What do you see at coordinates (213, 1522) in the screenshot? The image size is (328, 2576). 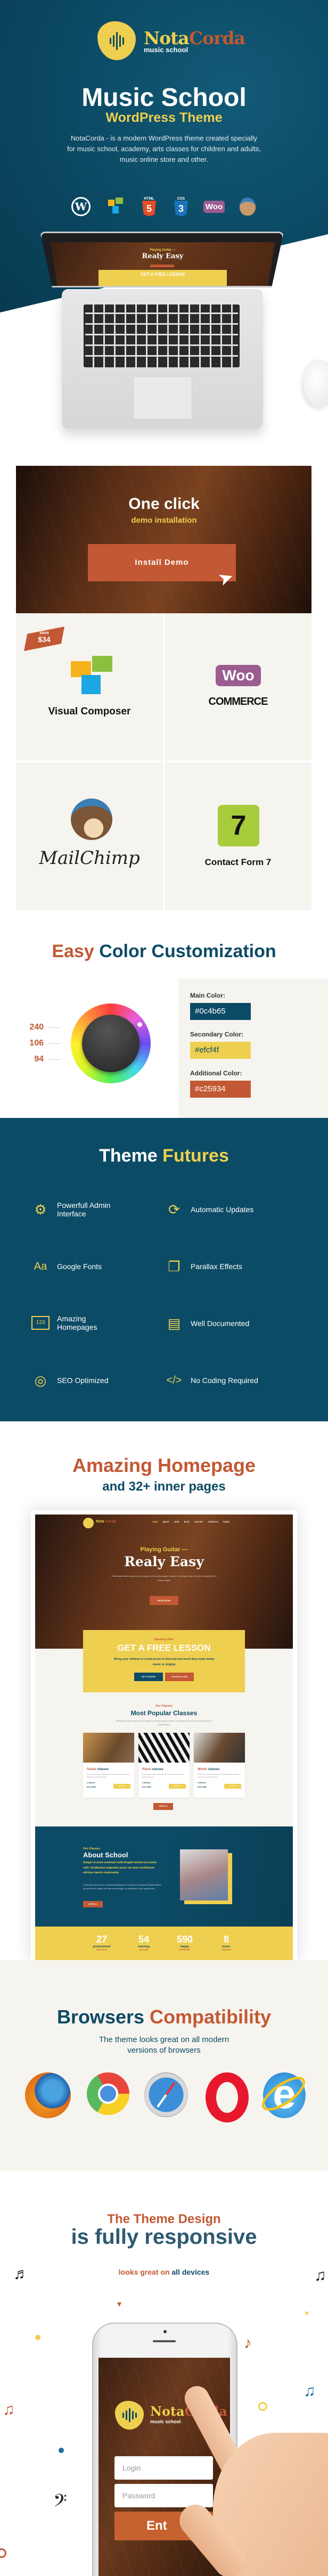 I see `preview-nav-item: CONTACTS` at bounding box center [213, 1522].